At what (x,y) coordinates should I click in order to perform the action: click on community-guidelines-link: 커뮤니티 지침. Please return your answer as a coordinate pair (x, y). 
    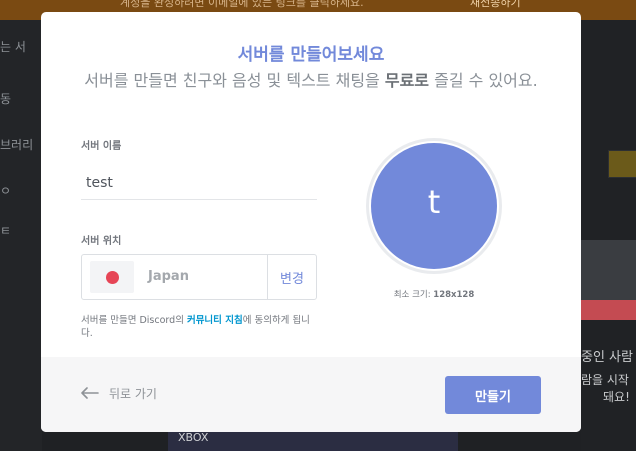
    Looking at the image, I should click on (215, 320).